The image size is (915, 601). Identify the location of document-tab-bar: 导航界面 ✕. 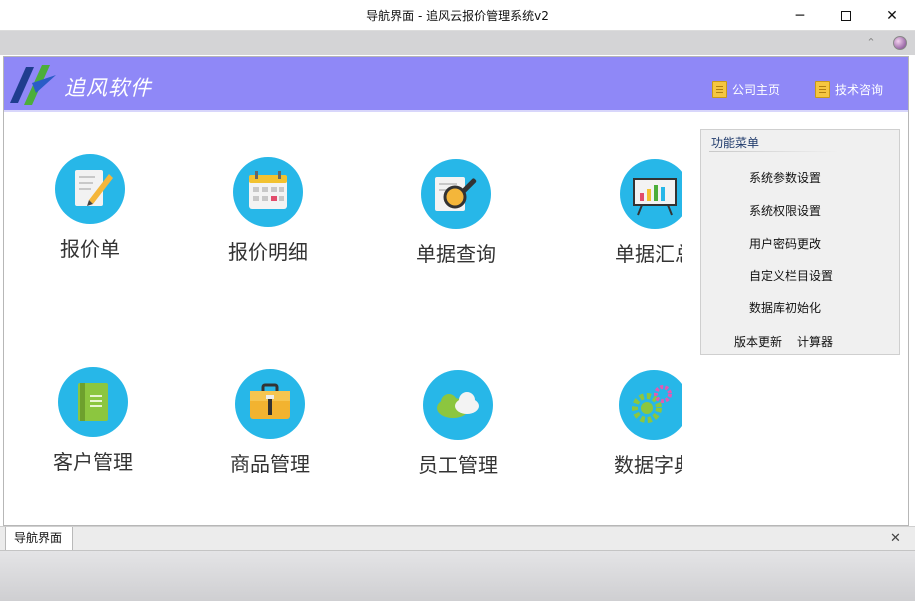
(457, 538).